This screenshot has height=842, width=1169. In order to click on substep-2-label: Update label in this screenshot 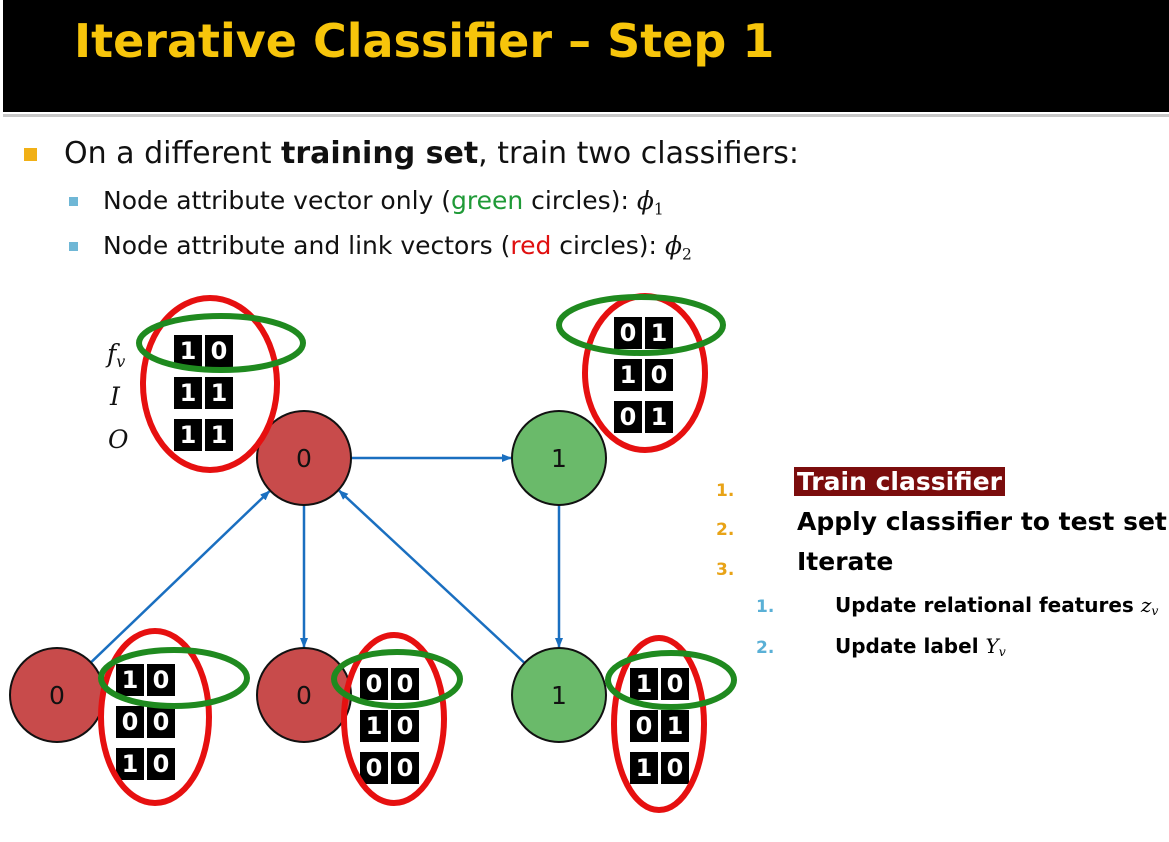, I will do `click(910, 646)`.